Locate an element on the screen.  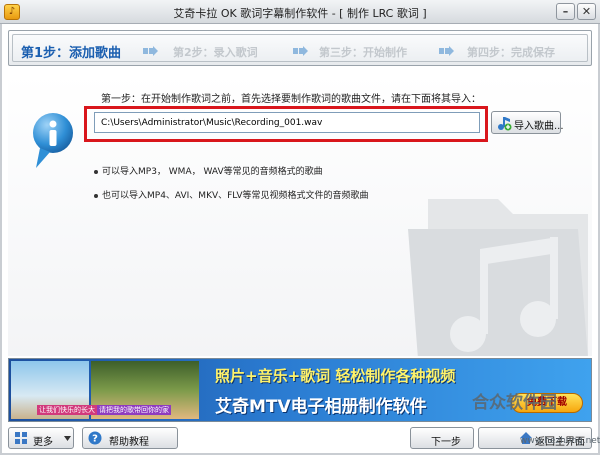
song-file-path-input is located at coordinates (287, 122).